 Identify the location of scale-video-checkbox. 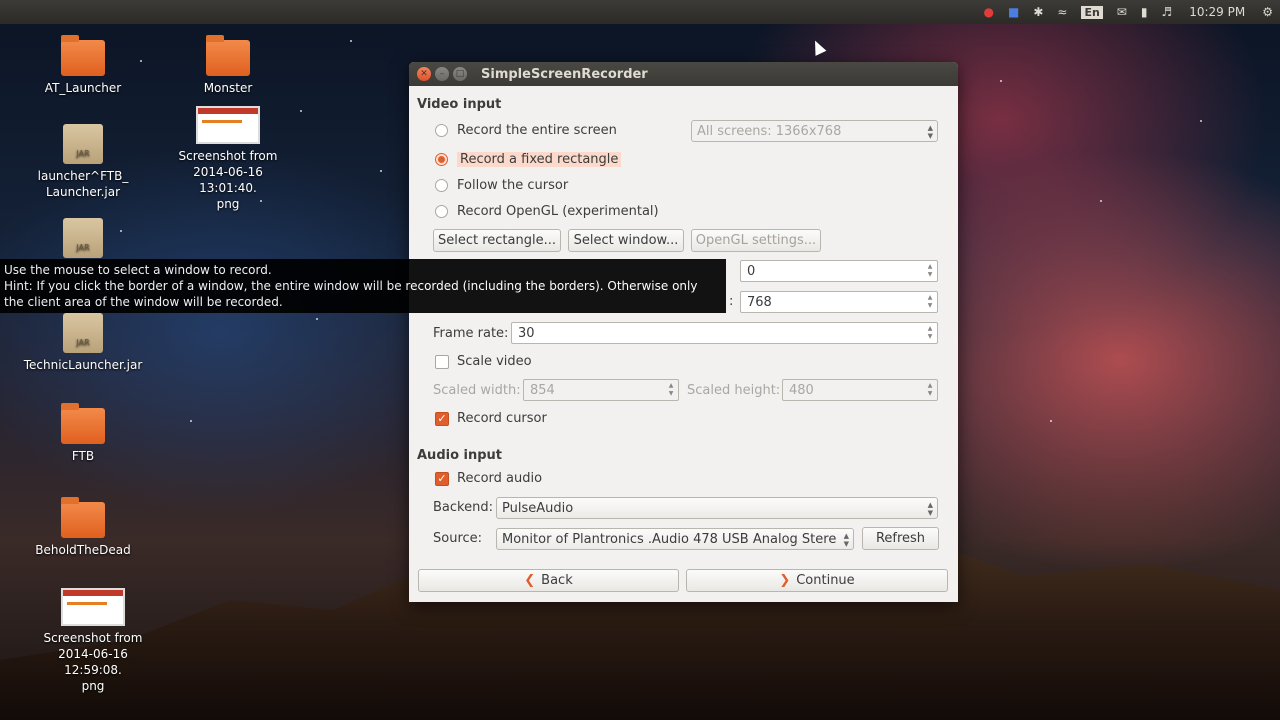
(442, 361).